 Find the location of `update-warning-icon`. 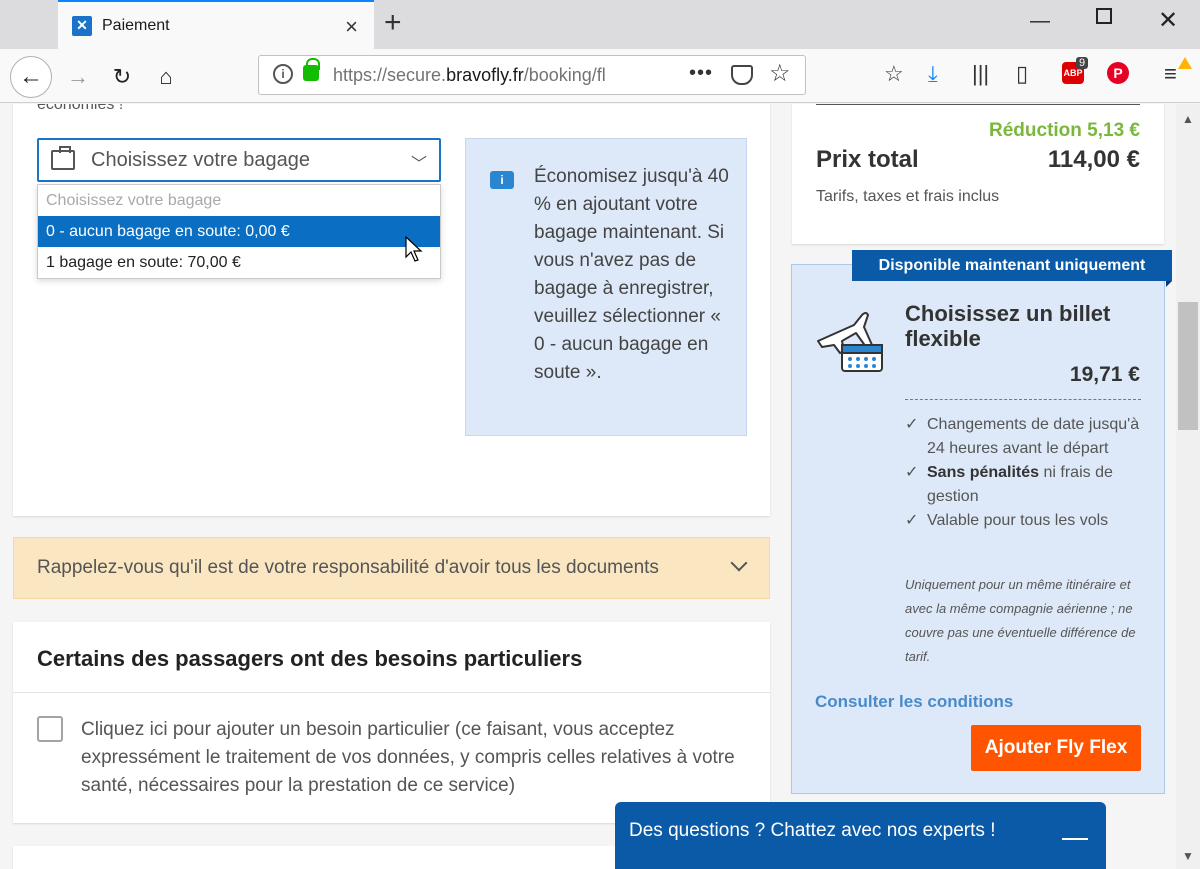

update-warning-icon is located at coordinates (1185, 63).